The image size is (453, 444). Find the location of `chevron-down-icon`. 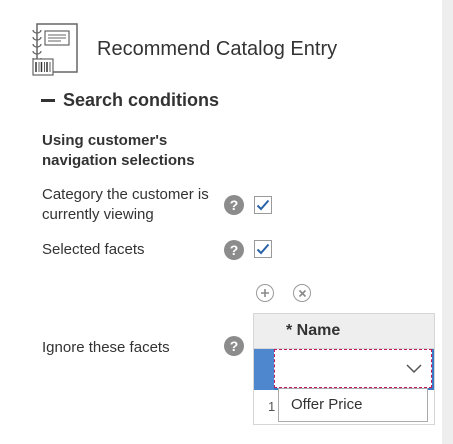

chevron-down-icon is located at coordinates (414, 368).